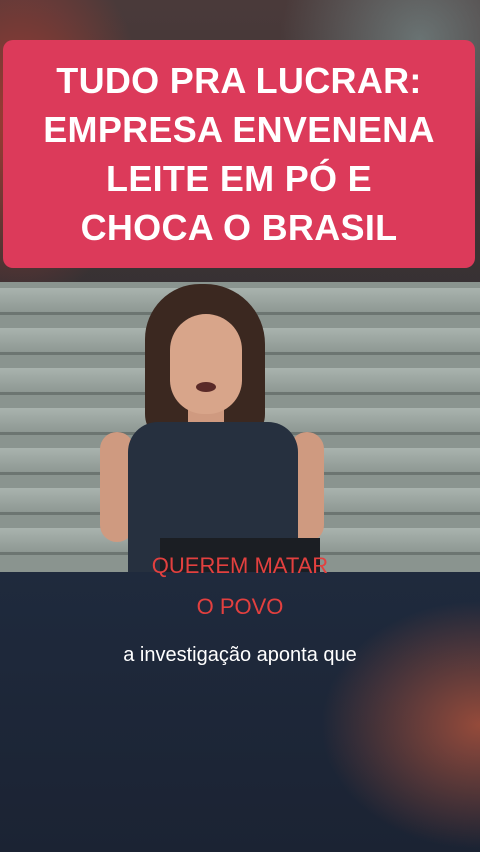 This screenshot has width=480, height=852. I want to click on subtitle-caption: a investigação aponta que, so click(240, 655).